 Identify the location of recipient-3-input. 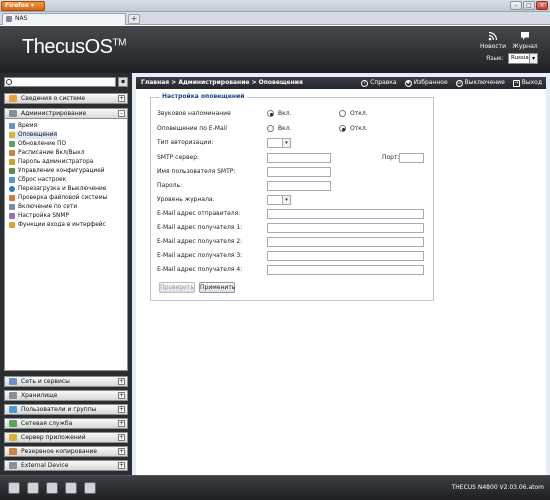
(345, 256).